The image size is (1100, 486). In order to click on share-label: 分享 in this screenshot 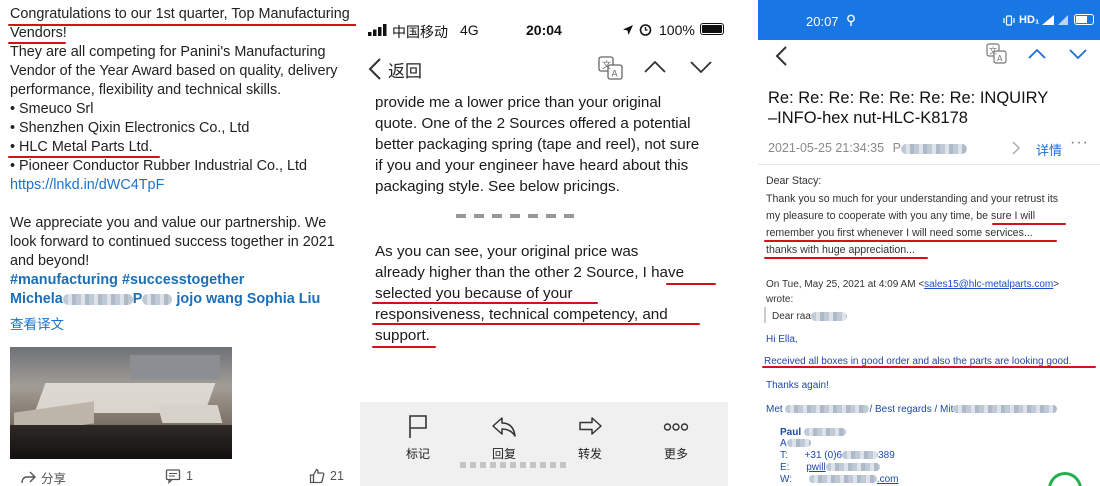, I will do `click(54, 479)`.